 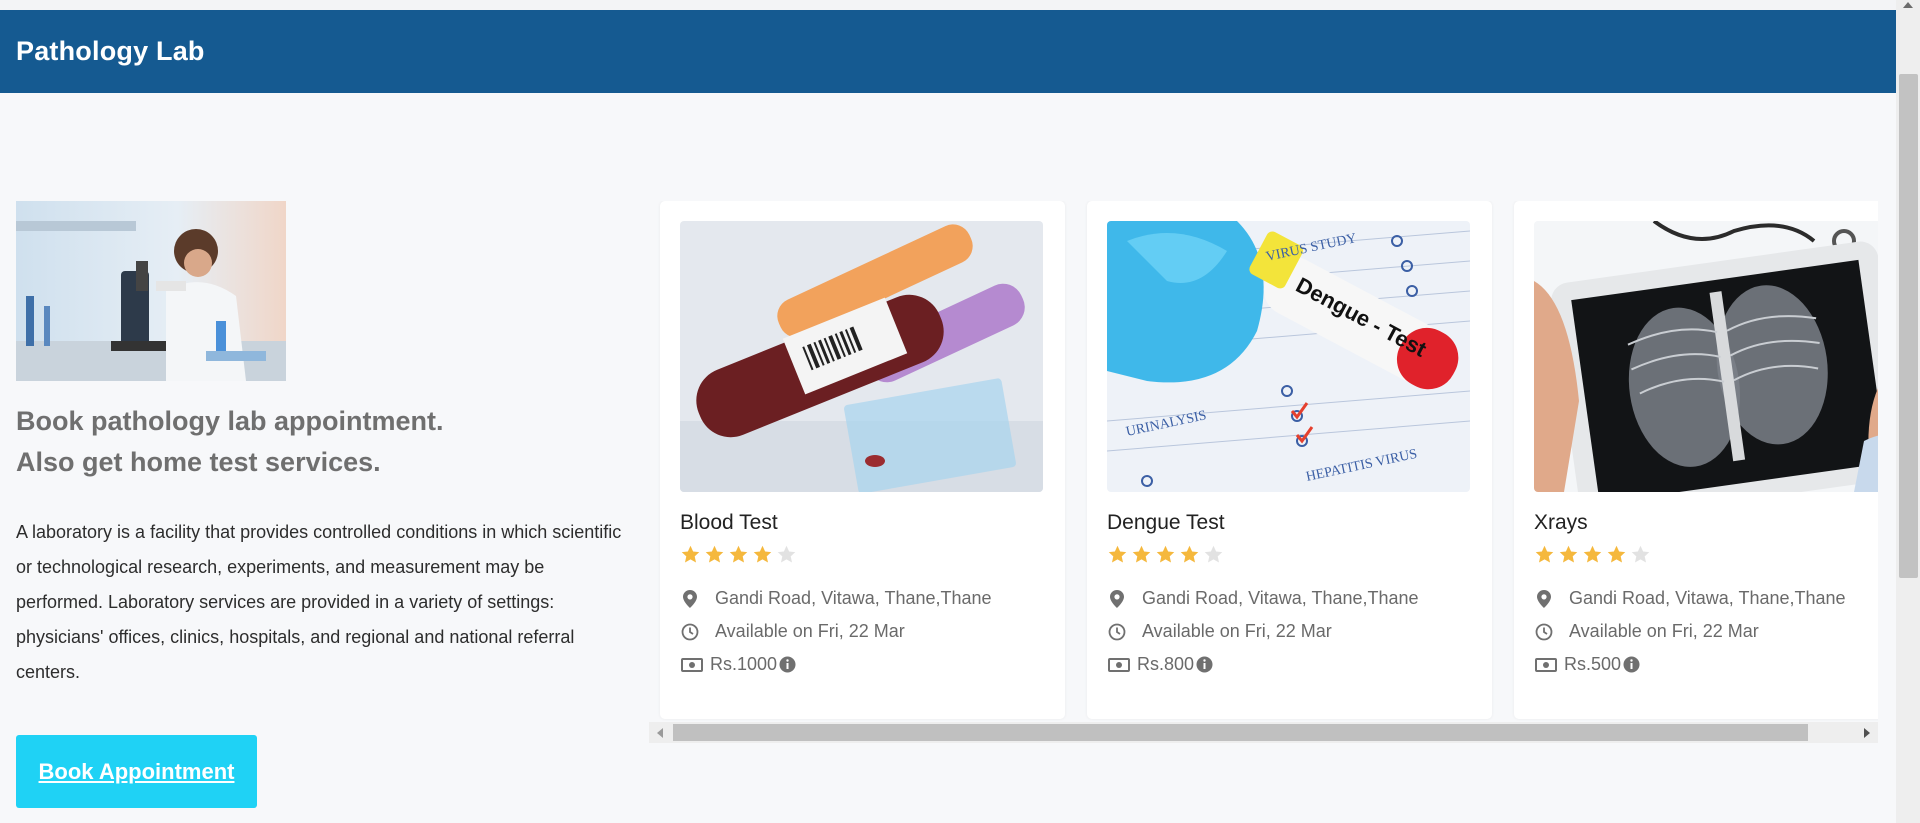 What do you see at coordinates (1706, 356) in the screenshot?
I see `xrays-image` at bounding box center [1706, 356].